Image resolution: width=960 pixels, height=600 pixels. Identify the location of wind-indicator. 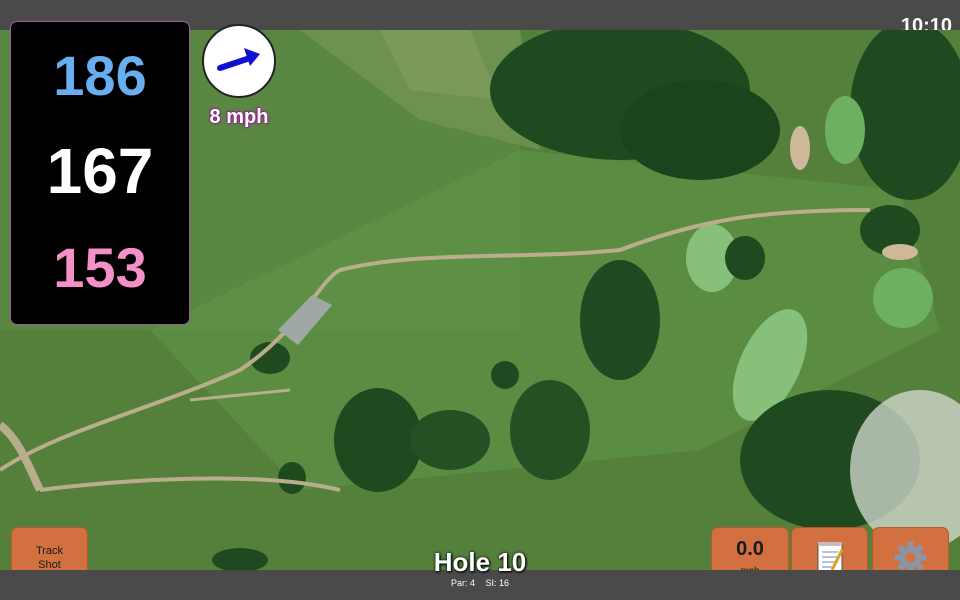
(239, 61).